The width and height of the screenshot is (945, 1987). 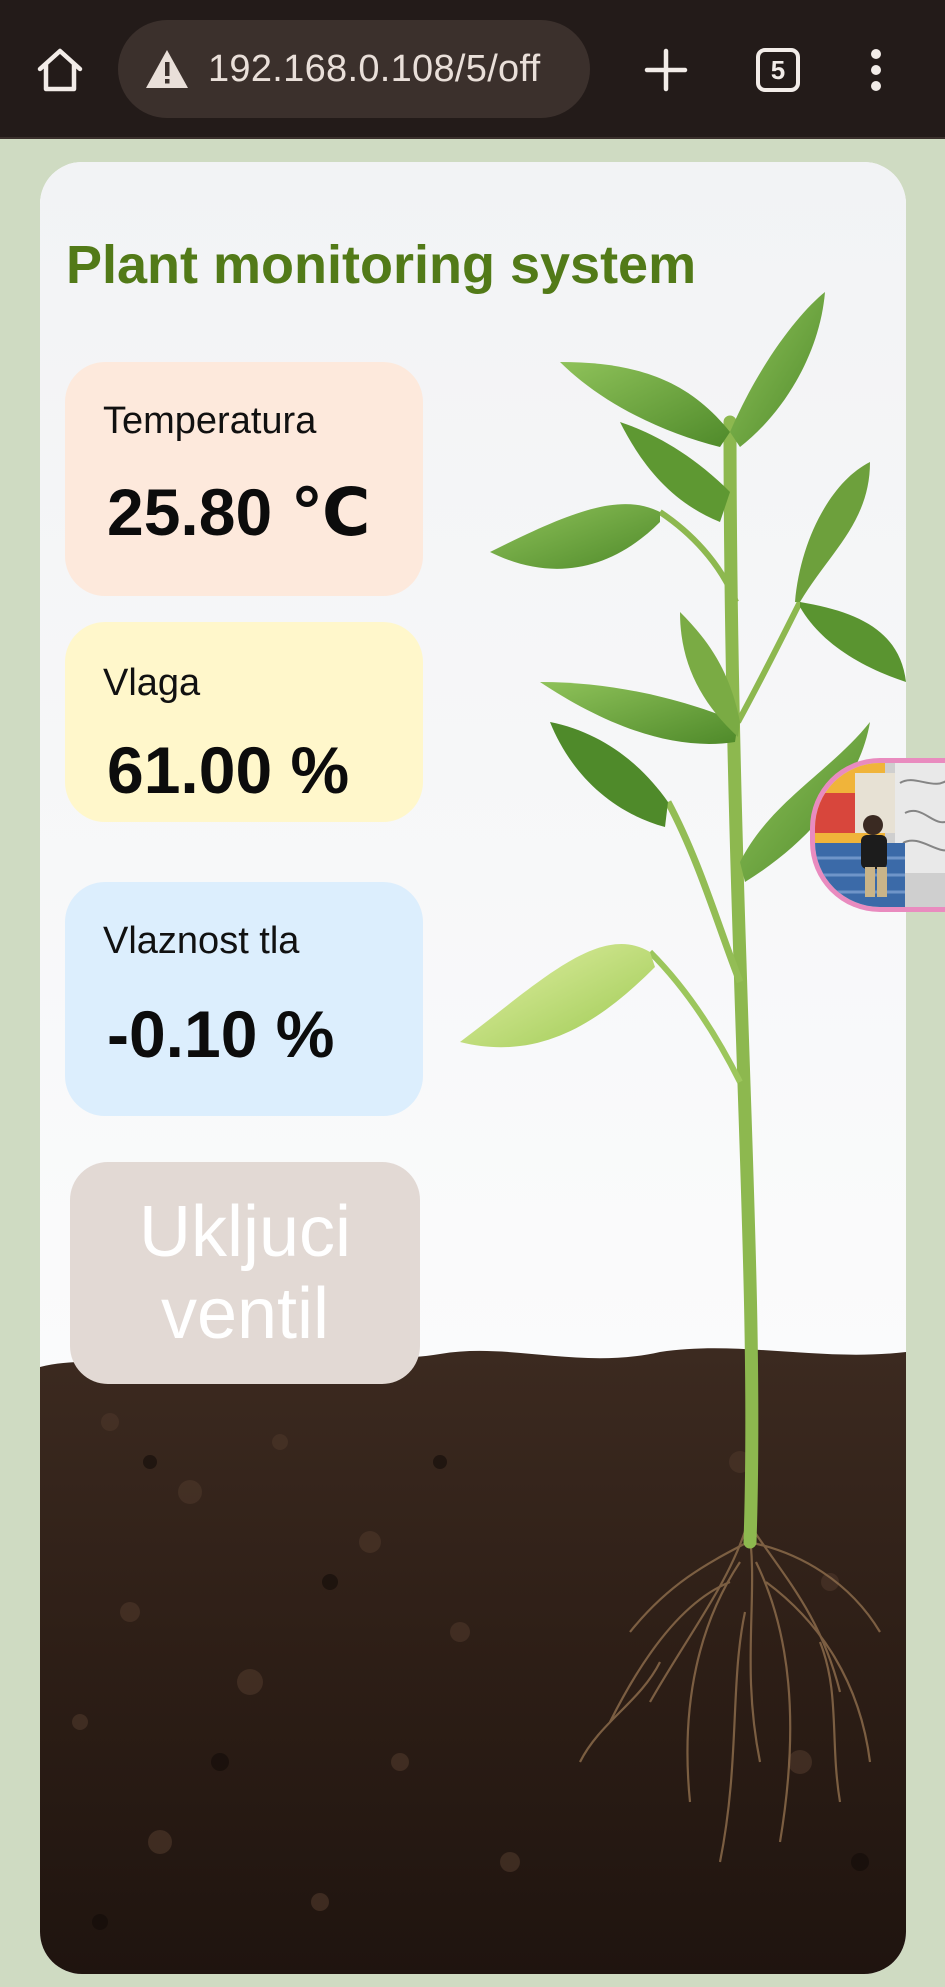 I want to click on humidity-card: Vlaga 61.00 %, so click(x=244, y=722).